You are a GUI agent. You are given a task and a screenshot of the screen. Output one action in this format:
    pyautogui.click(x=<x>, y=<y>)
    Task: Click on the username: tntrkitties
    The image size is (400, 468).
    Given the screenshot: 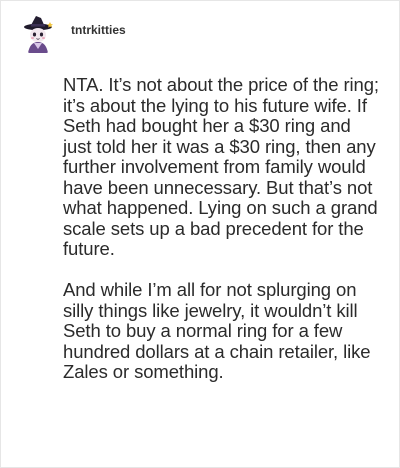 What is the action you would take?
    pyautogui.click(x=98, y=30)
    